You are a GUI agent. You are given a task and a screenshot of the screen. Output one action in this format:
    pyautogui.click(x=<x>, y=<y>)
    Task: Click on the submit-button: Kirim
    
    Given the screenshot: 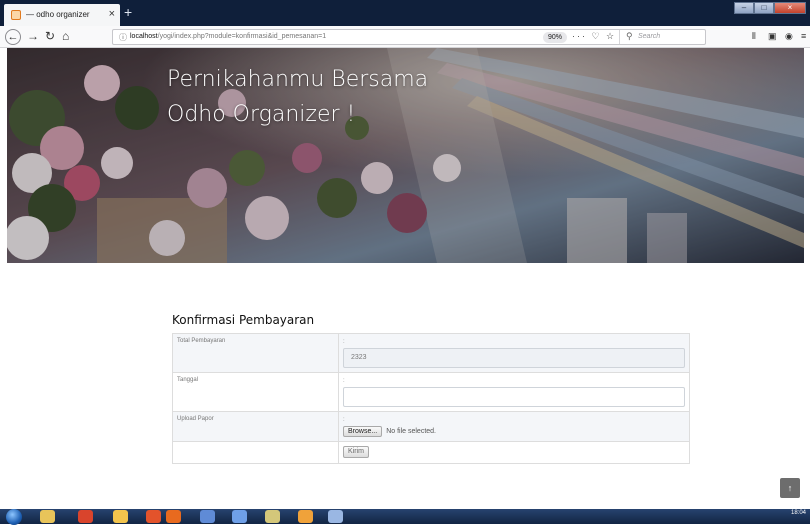 What is the action you would take?
    pyautogui.click(x=356, y=452)
    